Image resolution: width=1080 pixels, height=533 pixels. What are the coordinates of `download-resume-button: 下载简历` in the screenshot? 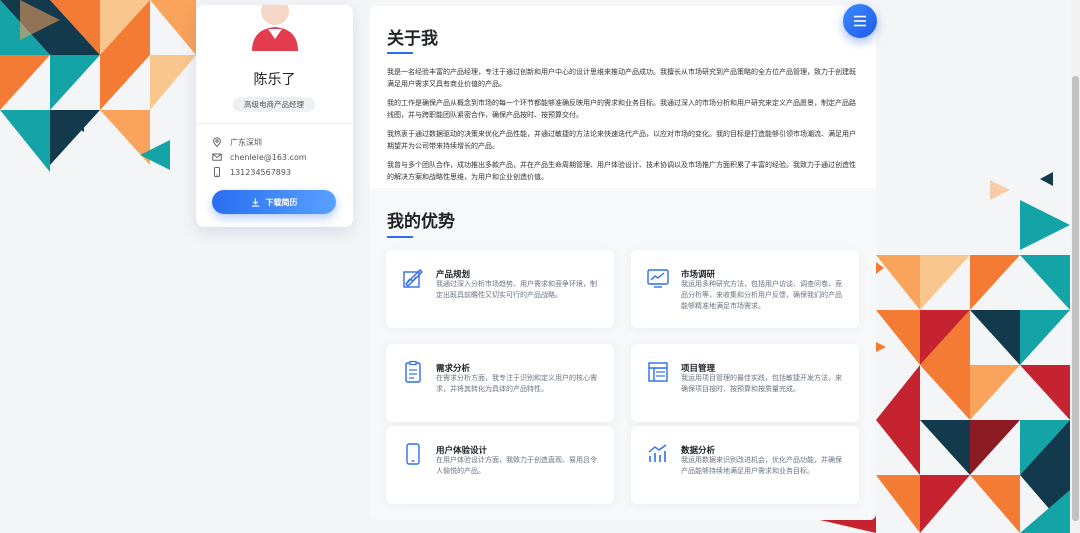 It's located at (274, 202).